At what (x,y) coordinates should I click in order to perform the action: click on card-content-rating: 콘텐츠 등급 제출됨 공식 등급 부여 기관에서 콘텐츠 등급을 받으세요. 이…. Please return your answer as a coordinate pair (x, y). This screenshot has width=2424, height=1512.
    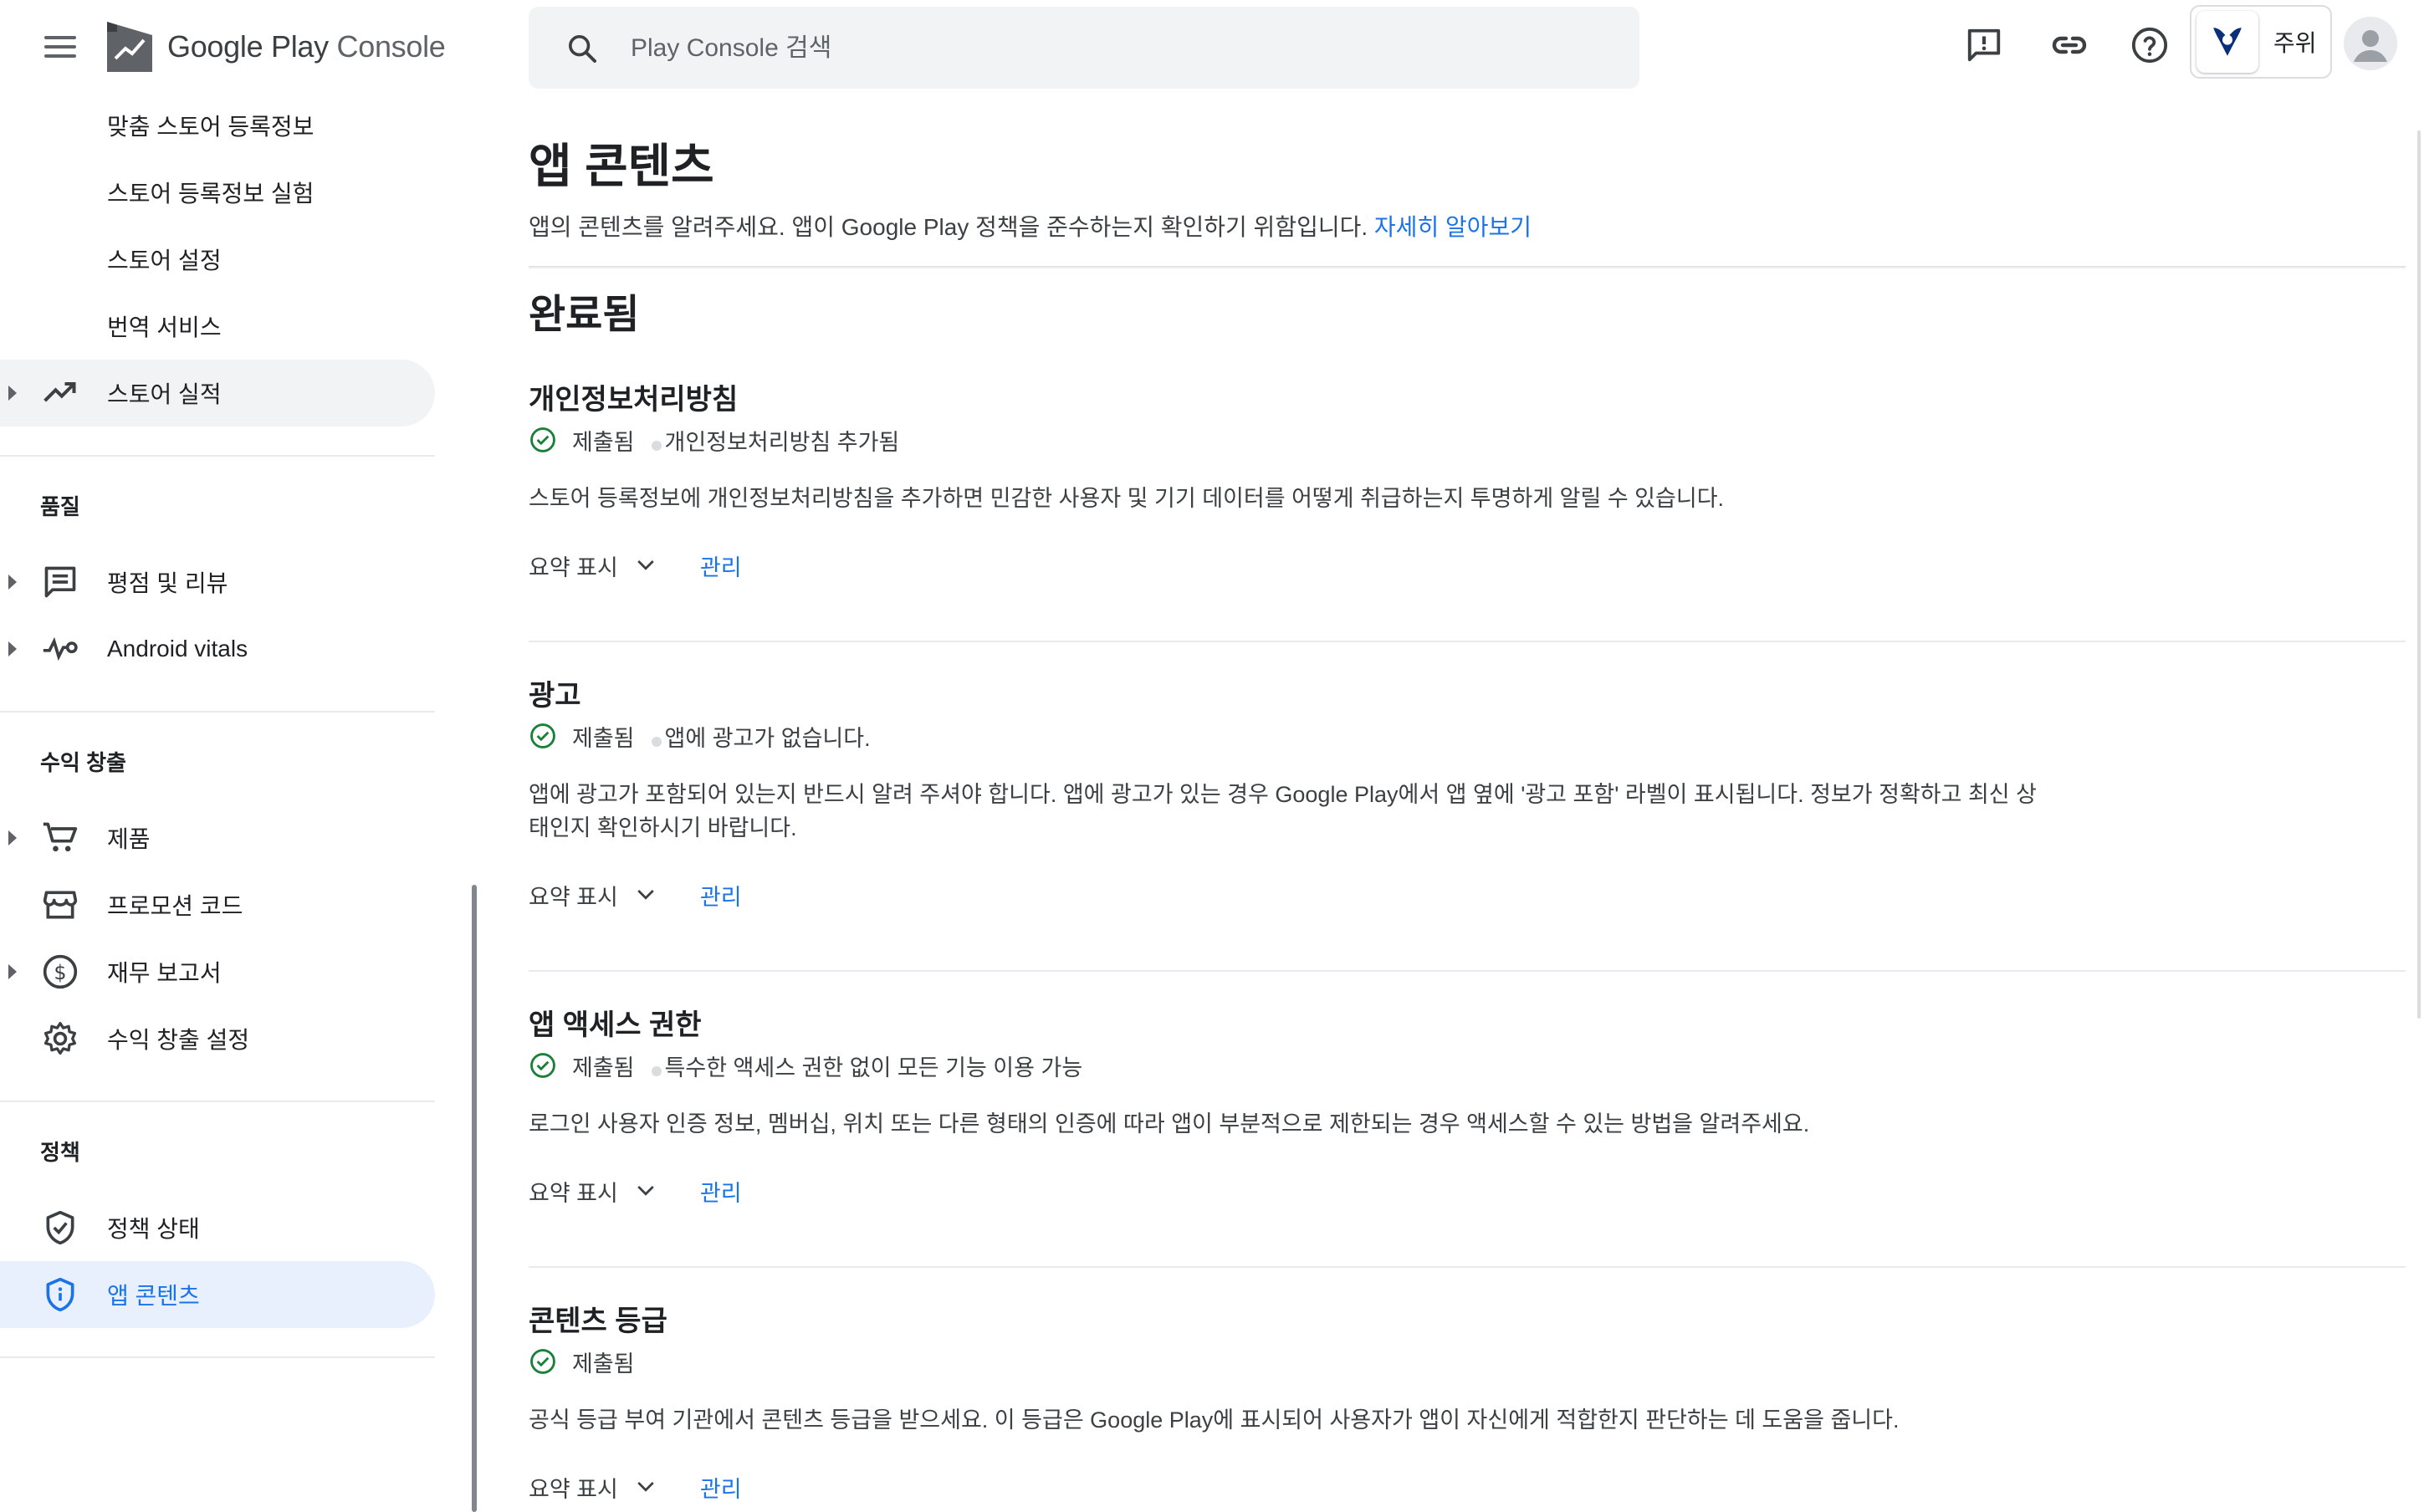
    Looking at the image, I should click on (1467, 1405).